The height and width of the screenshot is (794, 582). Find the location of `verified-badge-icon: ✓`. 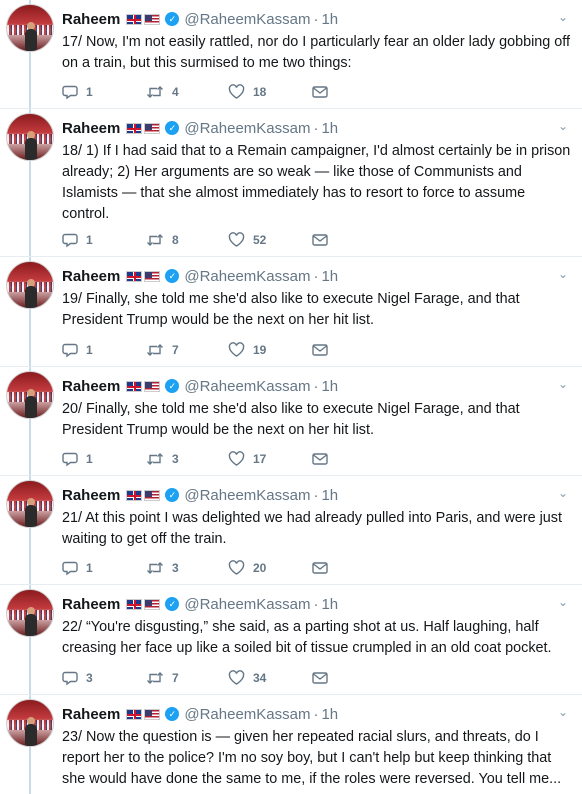

verified-badge-icon: ✓ is located at coordinates (172, 386).